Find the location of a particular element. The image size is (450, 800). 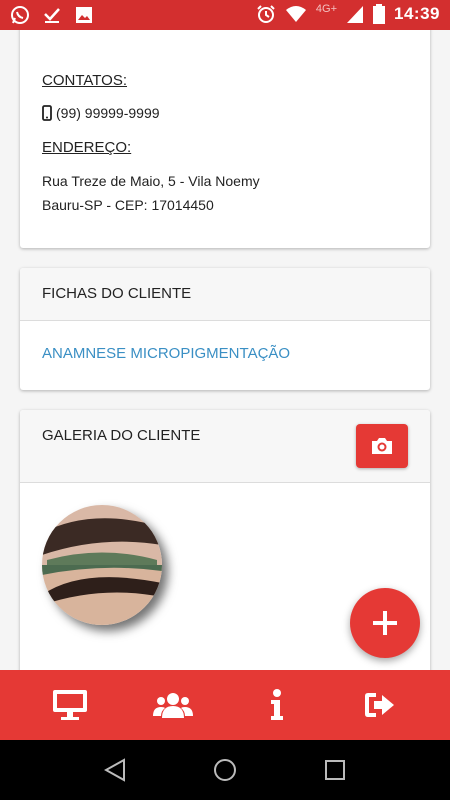

nav-dashboard-button is located at coordinates (70, 705).